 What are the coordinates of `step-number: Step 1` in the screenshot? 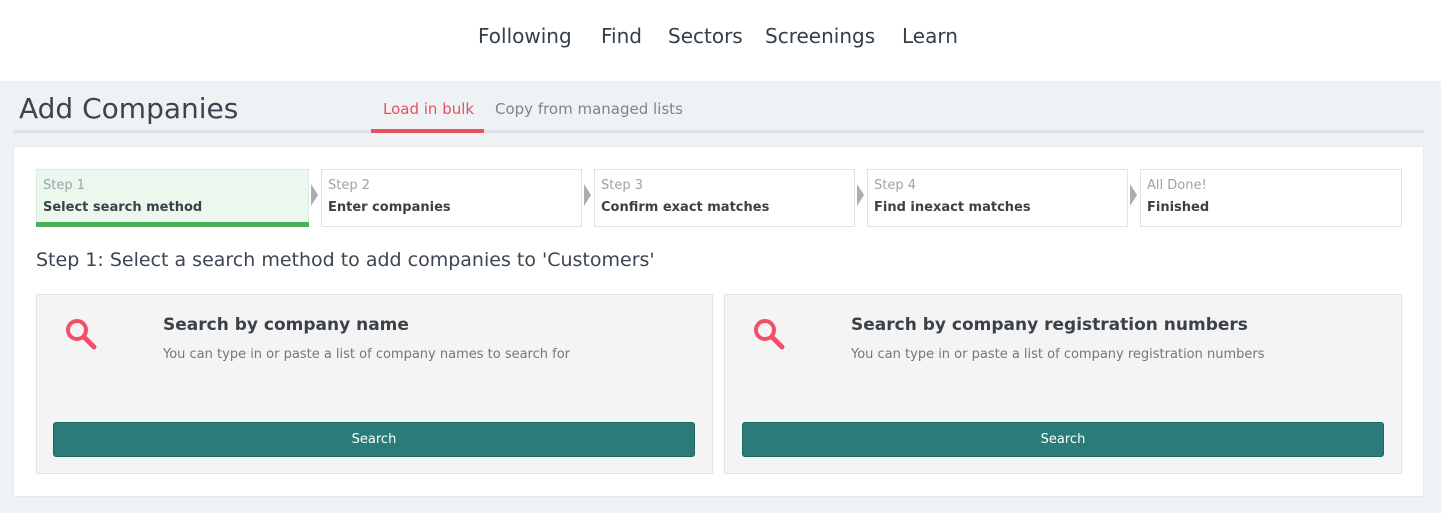 It's located at (64, 185).